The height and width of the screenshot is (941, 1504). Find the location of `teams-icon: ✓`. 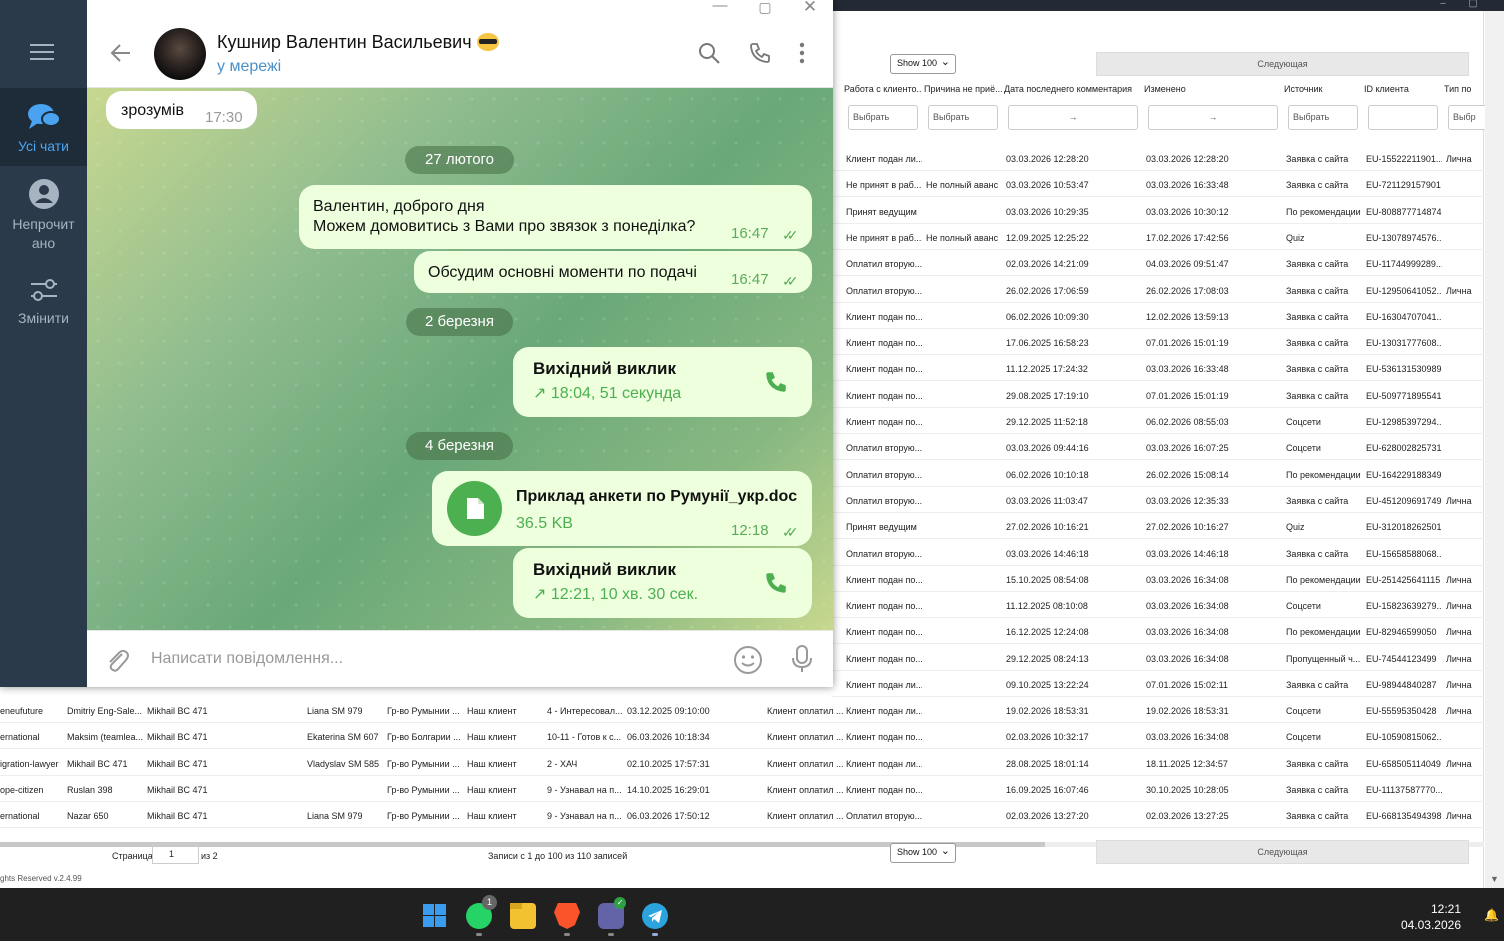

teams-icon: ✓ is located at coordinates (612, 913).